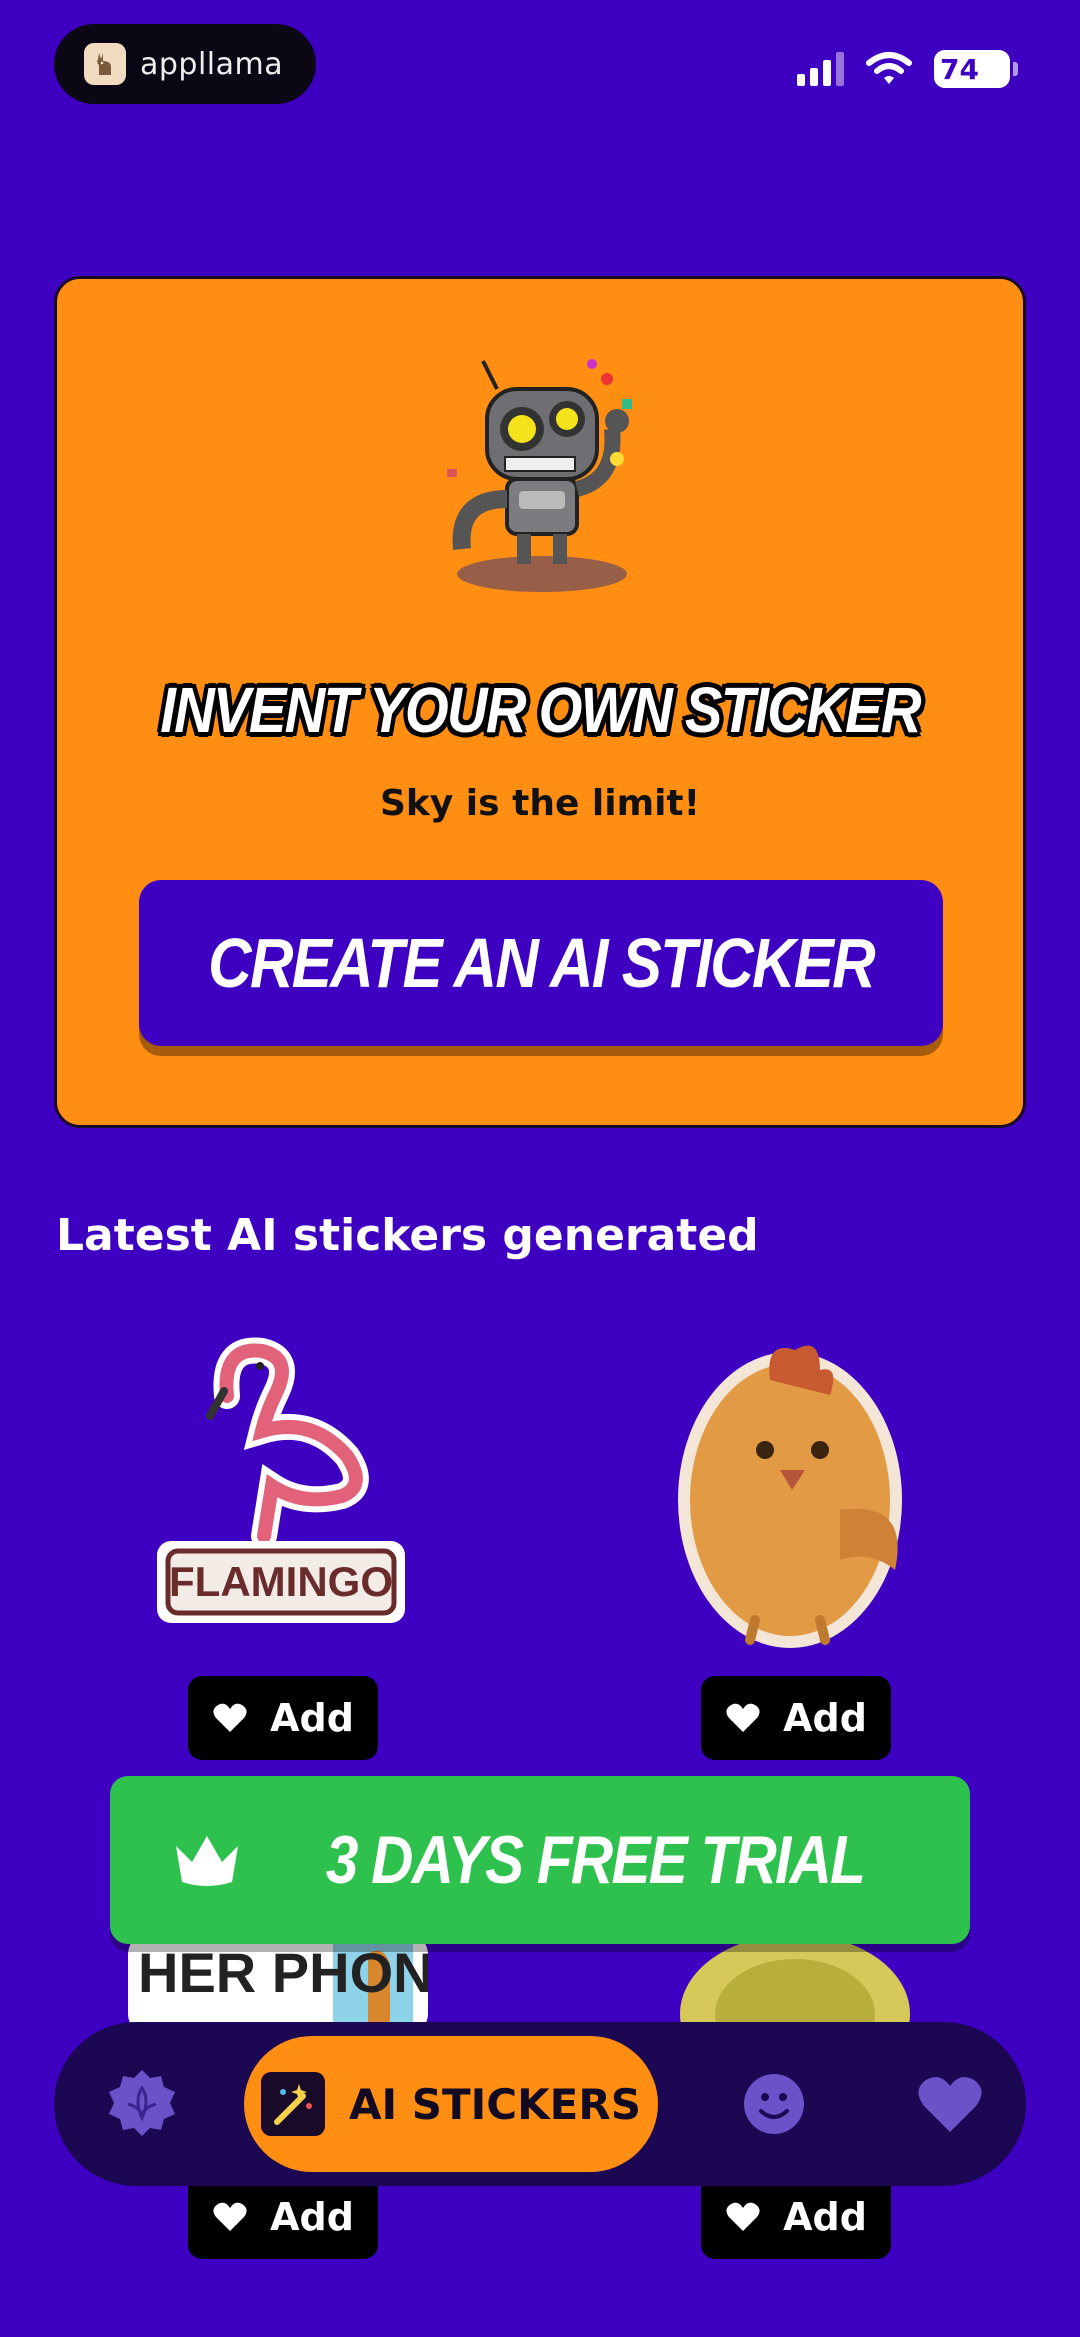  I want to click on crown-icon, so click(207, 1861).